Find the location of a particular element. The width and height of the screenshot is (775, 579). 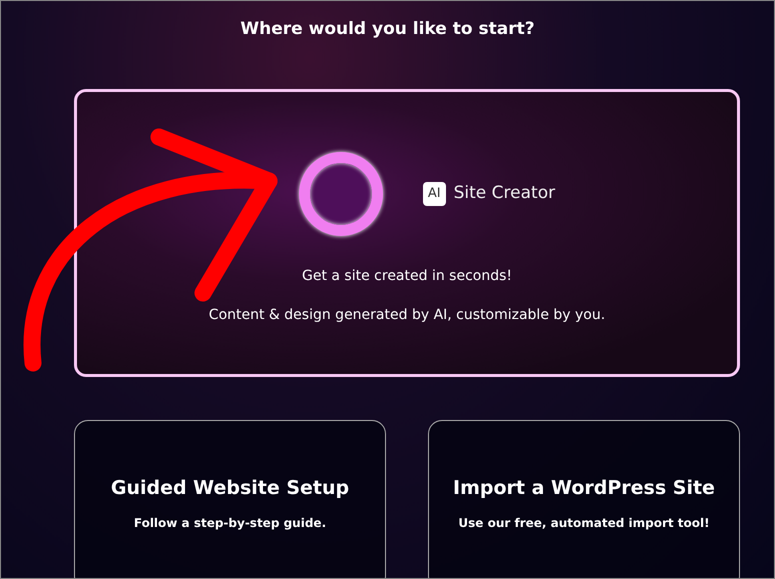

option-card: Guided Website Setup Follow a step-by-step guide. is located at coordinates (230, 499).